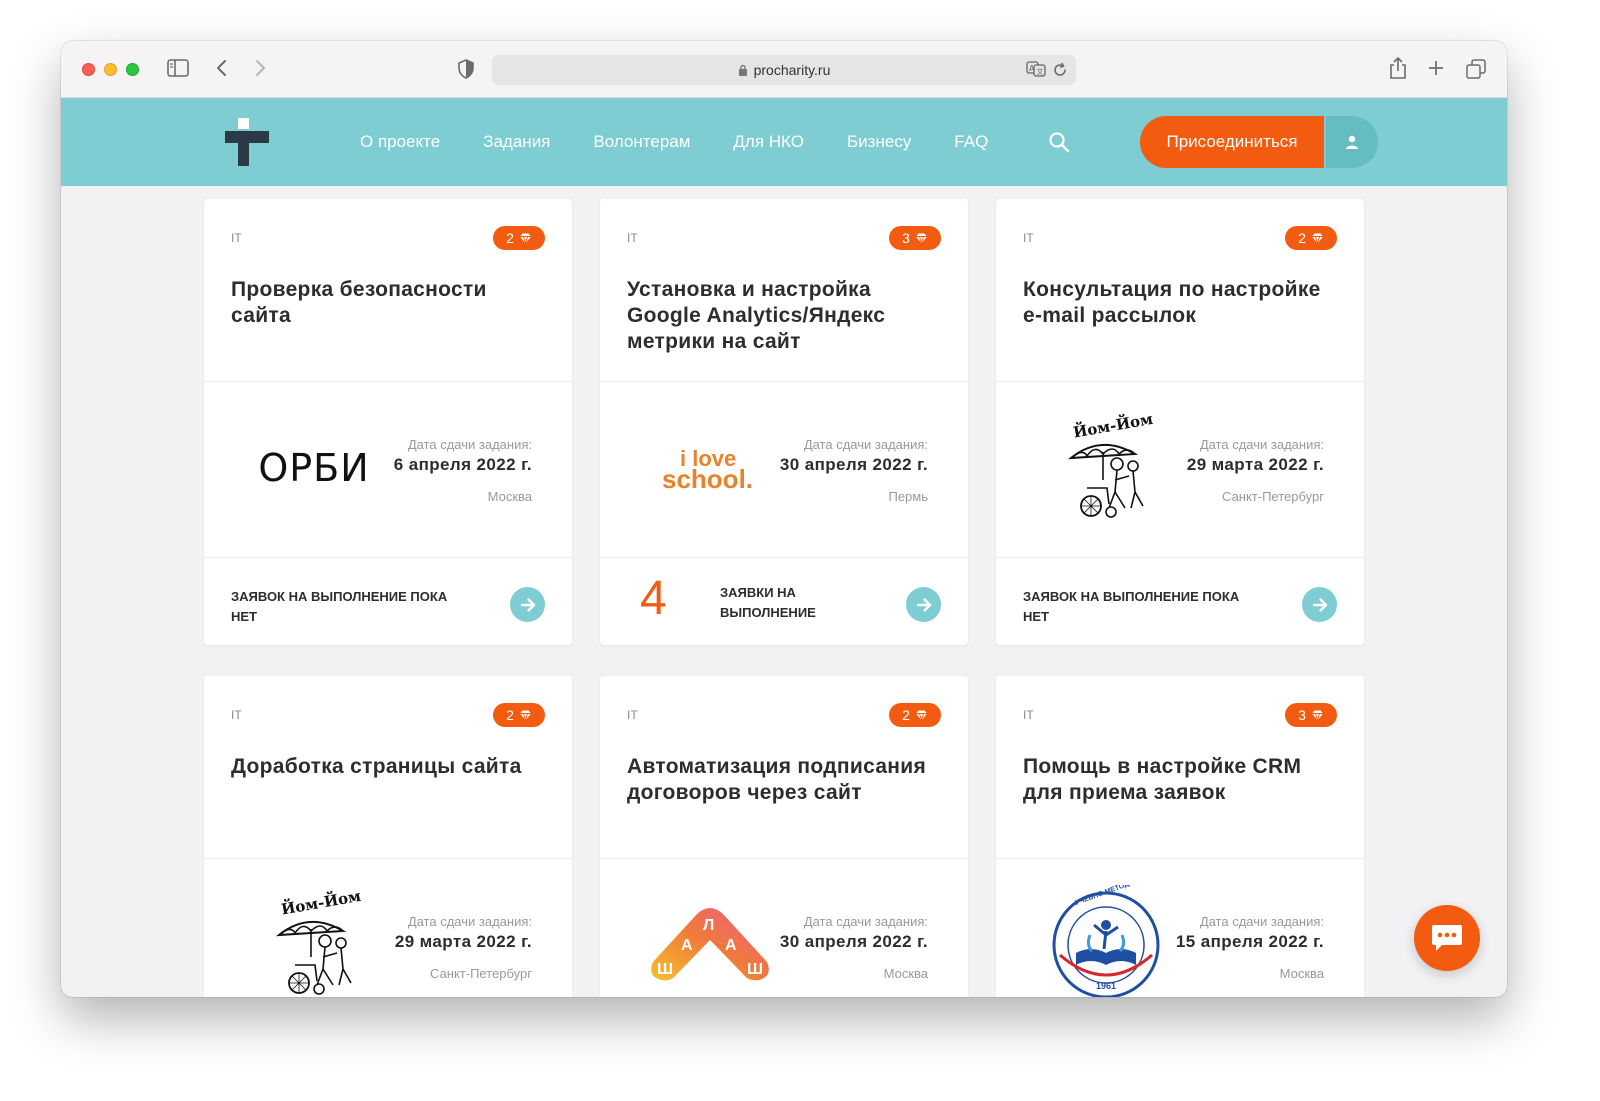  I want to click on orbi-logo-text: ОРБИ, so click(314, 468).